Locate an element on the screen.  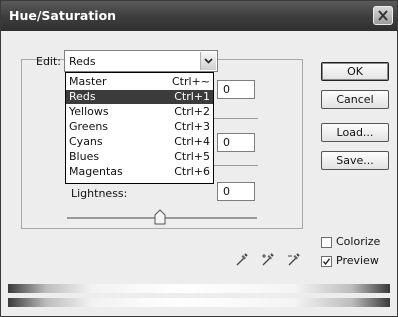
dropdown-item-reds: Reds Ctrl+1 is located at coordinates (139, 97).